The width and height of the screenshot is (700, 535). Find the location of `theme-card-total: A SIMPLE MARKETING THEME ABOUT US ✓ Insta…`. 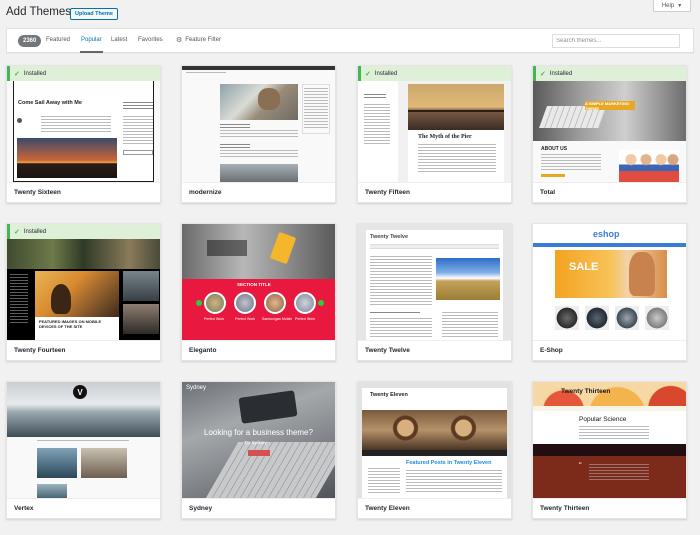

theme-card-total: A SIMPLE MARKETING THEME ABOUT US ✓ Insta… is located at coordinates (609, 134).